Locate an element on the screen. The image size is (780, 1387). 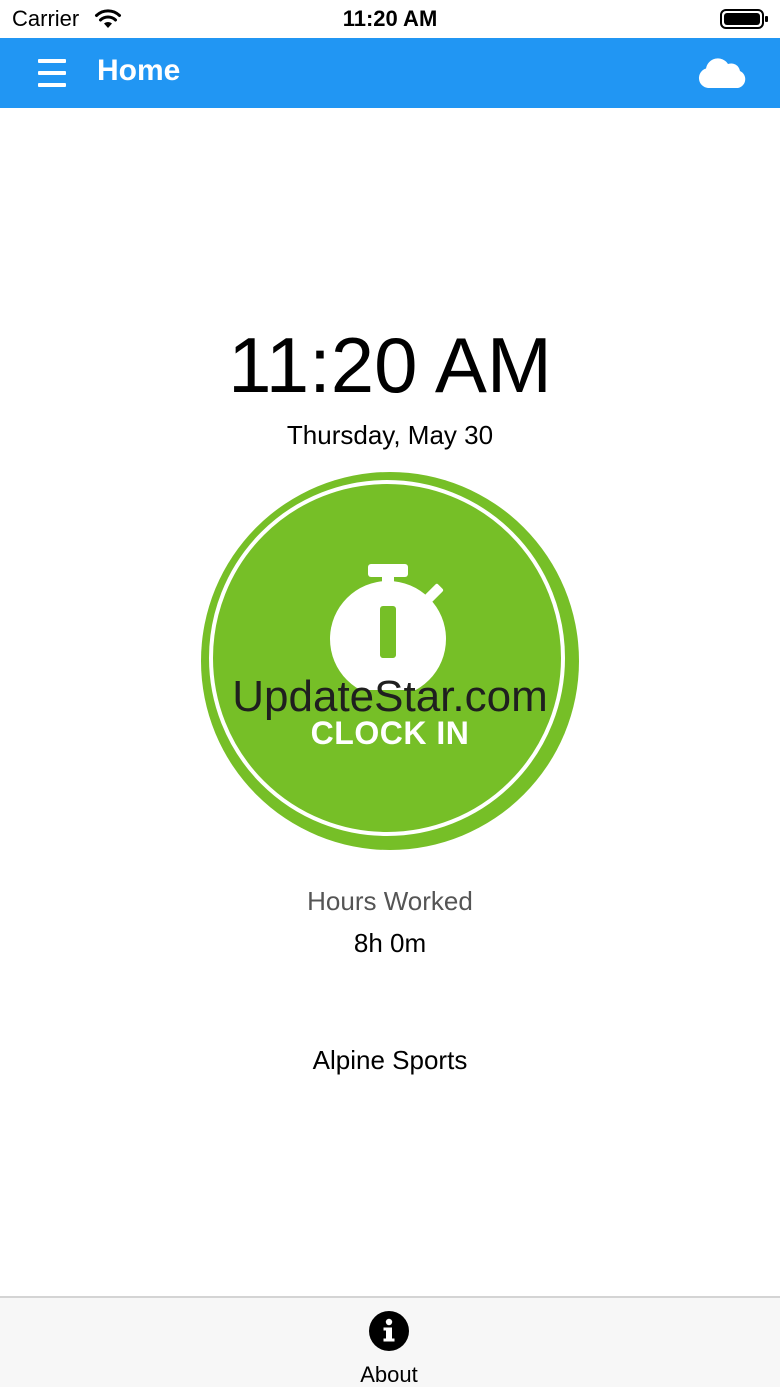
tab-about: About is located at coordinates (390, 1347).